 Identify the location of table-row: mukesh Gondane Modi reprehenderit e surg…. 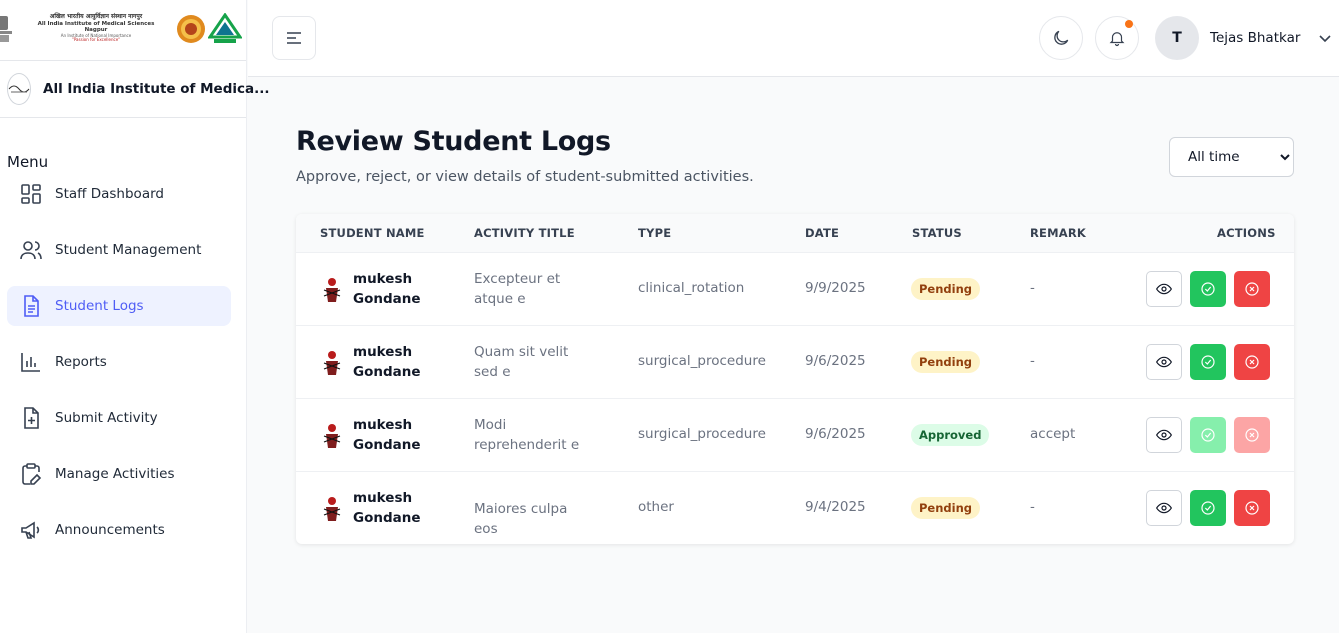
(795, 434).